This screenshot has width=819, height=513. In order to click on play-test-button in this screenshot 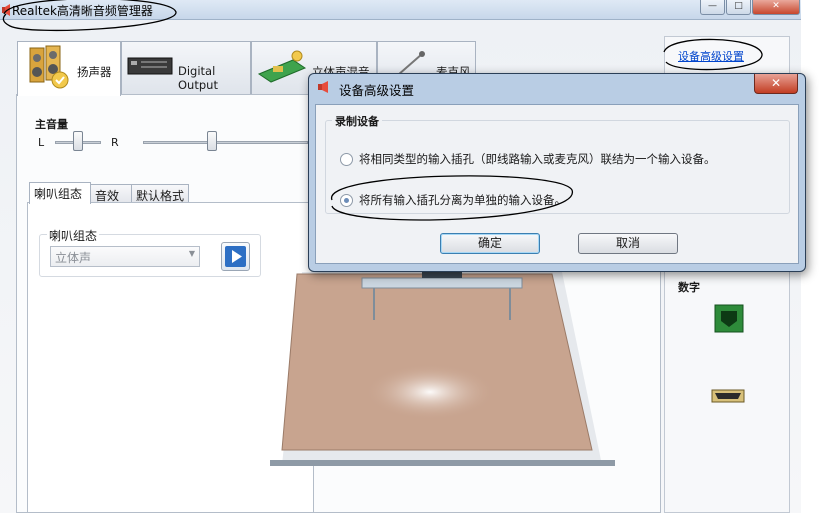, I will do `click(235, 256)`.